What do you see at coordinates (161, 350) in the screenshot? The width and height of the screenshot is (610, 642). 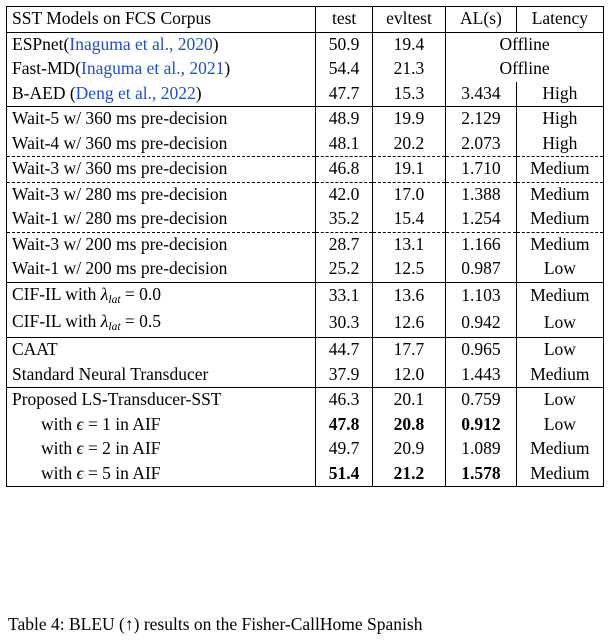 I see `model-name-cell: CAAT` at bounding box center [161, 350].